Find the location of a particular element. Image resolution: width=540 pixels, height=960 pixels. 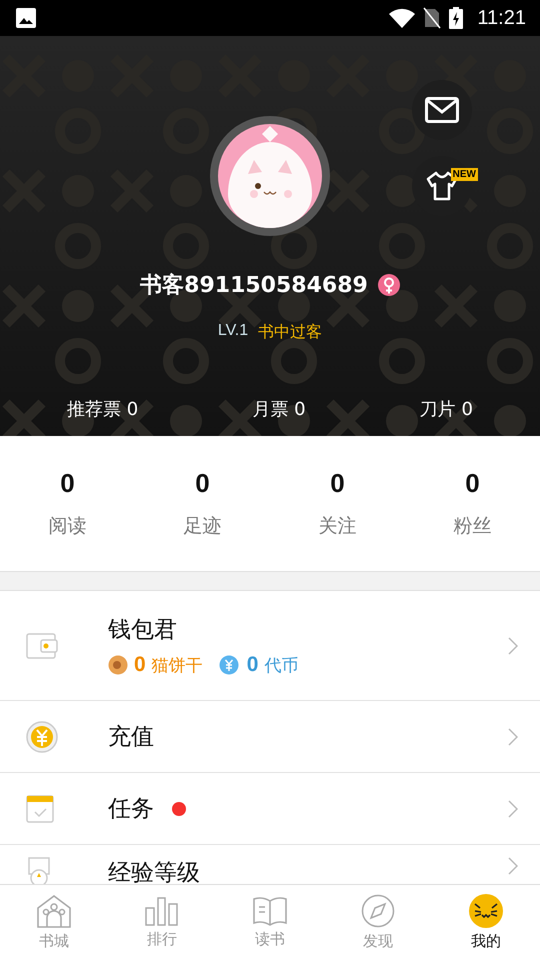

menu-label: 充值 is located at coordinates (131, 737).